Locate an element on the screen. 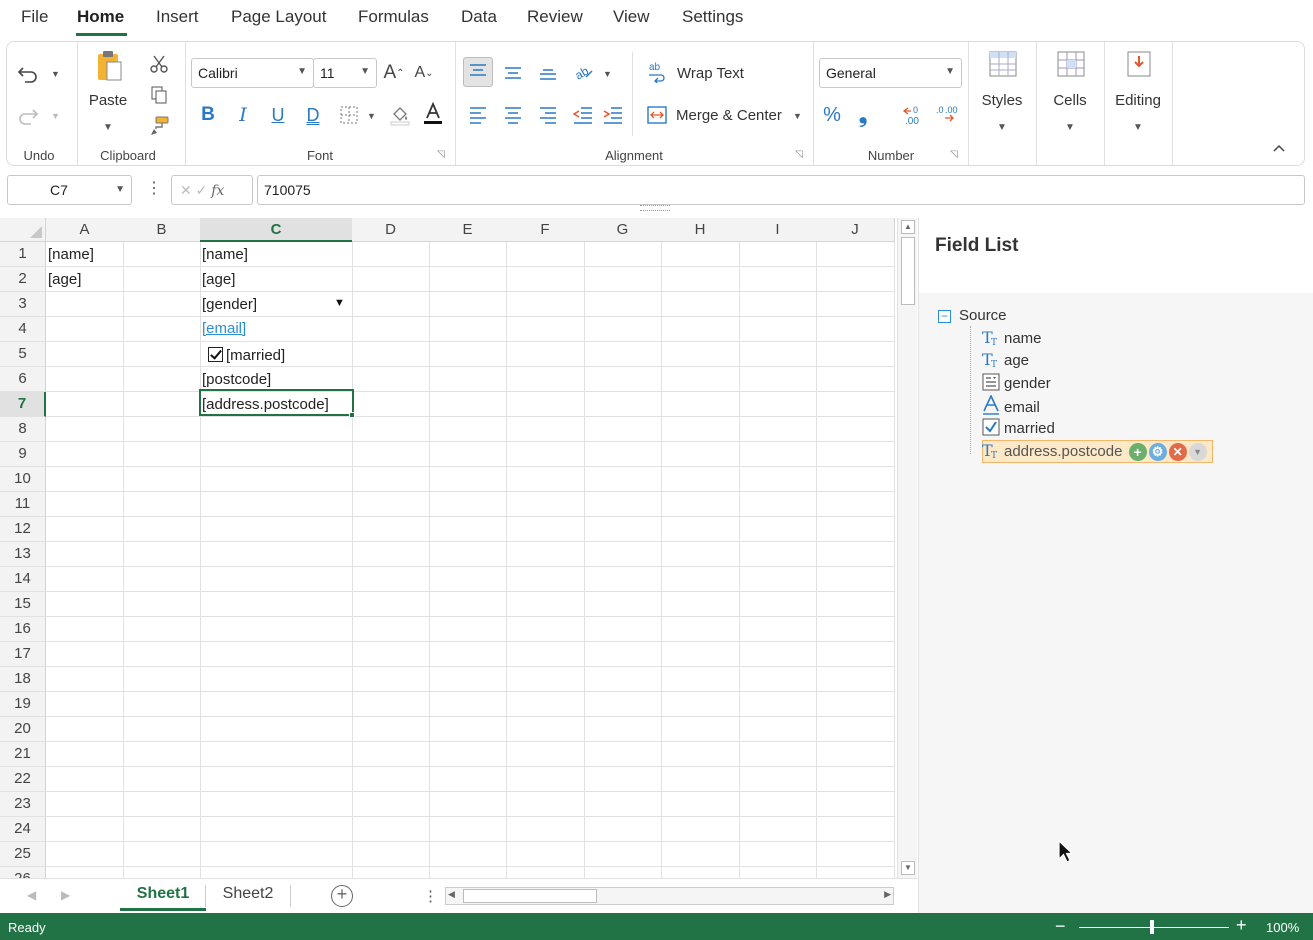  menu-data: Data is located at coordinates (479, 17).